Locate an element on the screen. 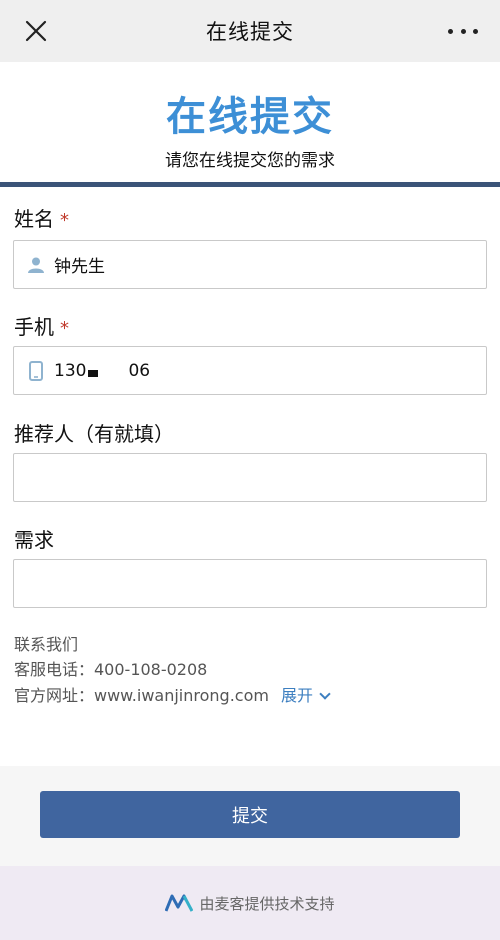 This screenshot has width=500, height=940. footer: 由麦客提供技术支持 is located at coordinates (250, 903).